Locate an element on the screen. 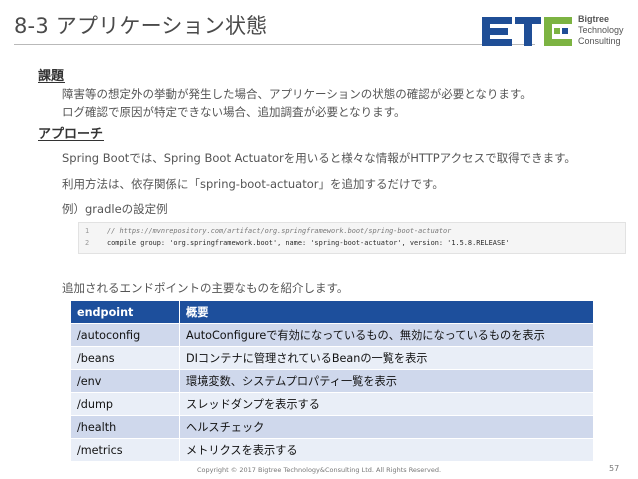 The width and height of the screenshot is (638, 479). summary-cell: AutoConfigureで有効になっているもの、無効になっているものを表示 is located at coordinates (386, 335).